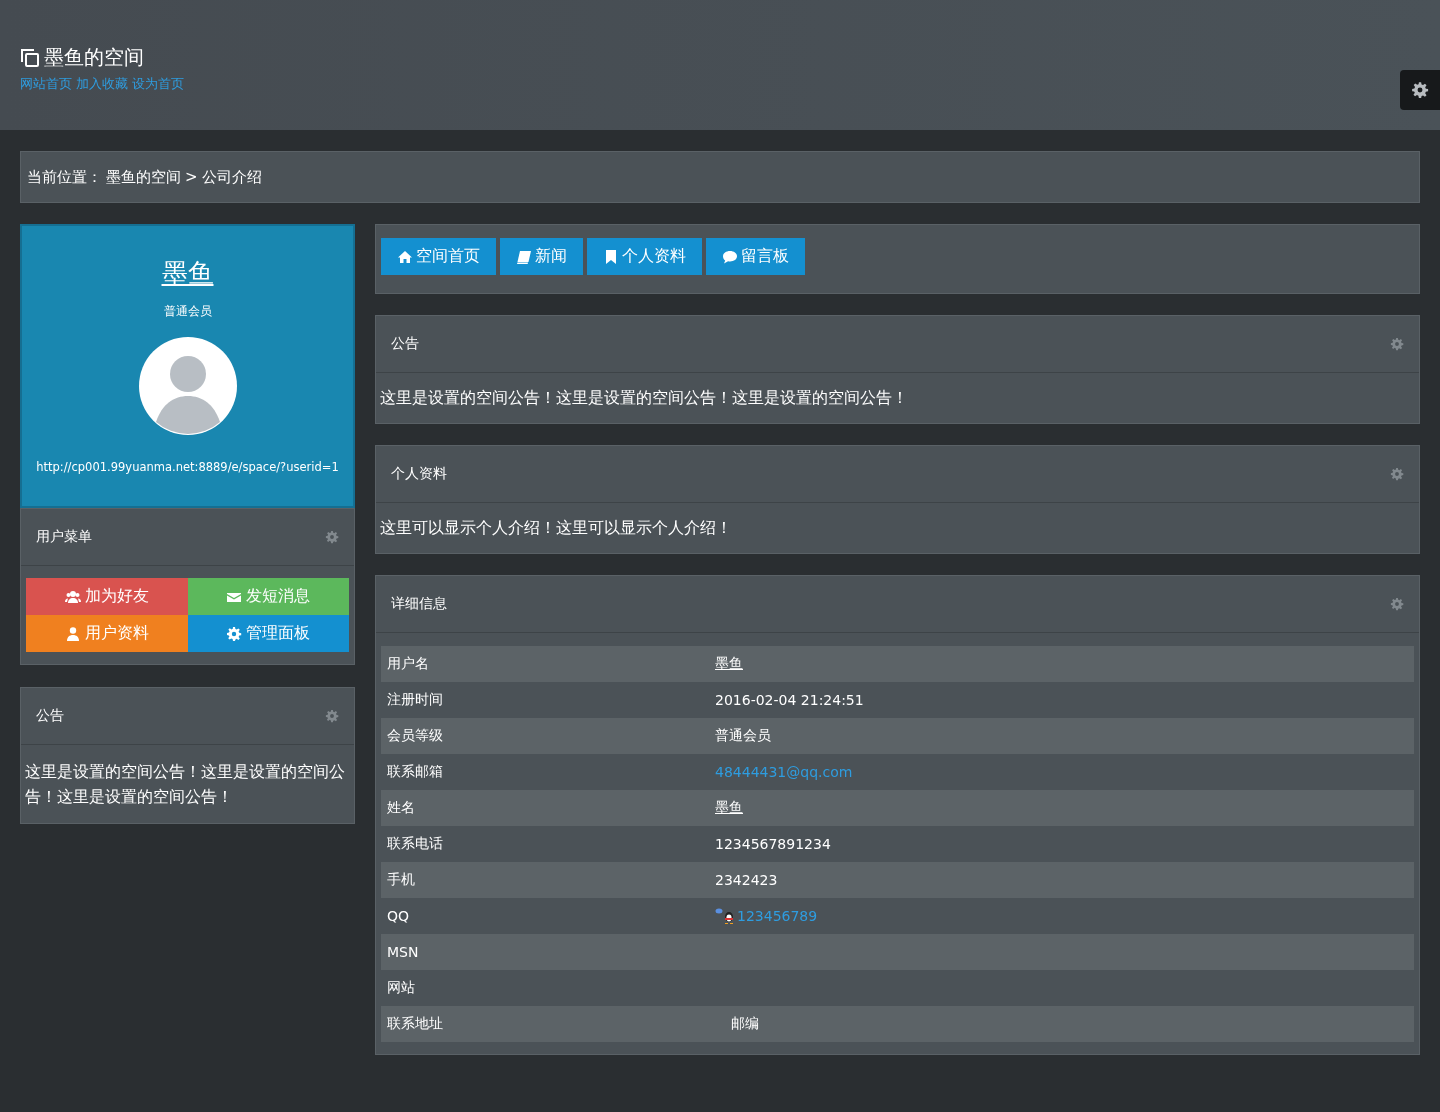  I want to click on panel-title: 个人资料, so click(419, 474).